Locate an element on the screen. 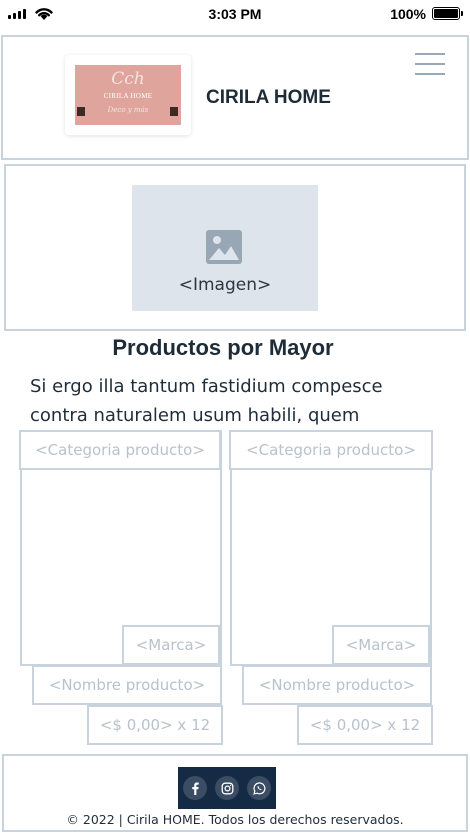 The height and width of the screenshot is (835, 470). image-label: <Imagen> is located at coordinates (225, 285).